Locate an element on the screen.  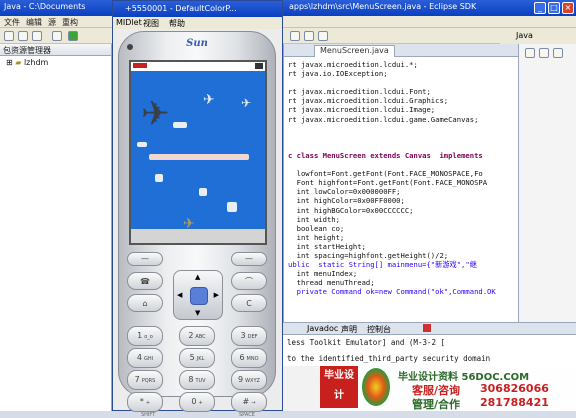
ad-flower-logo is located at coordinates (376, 387).